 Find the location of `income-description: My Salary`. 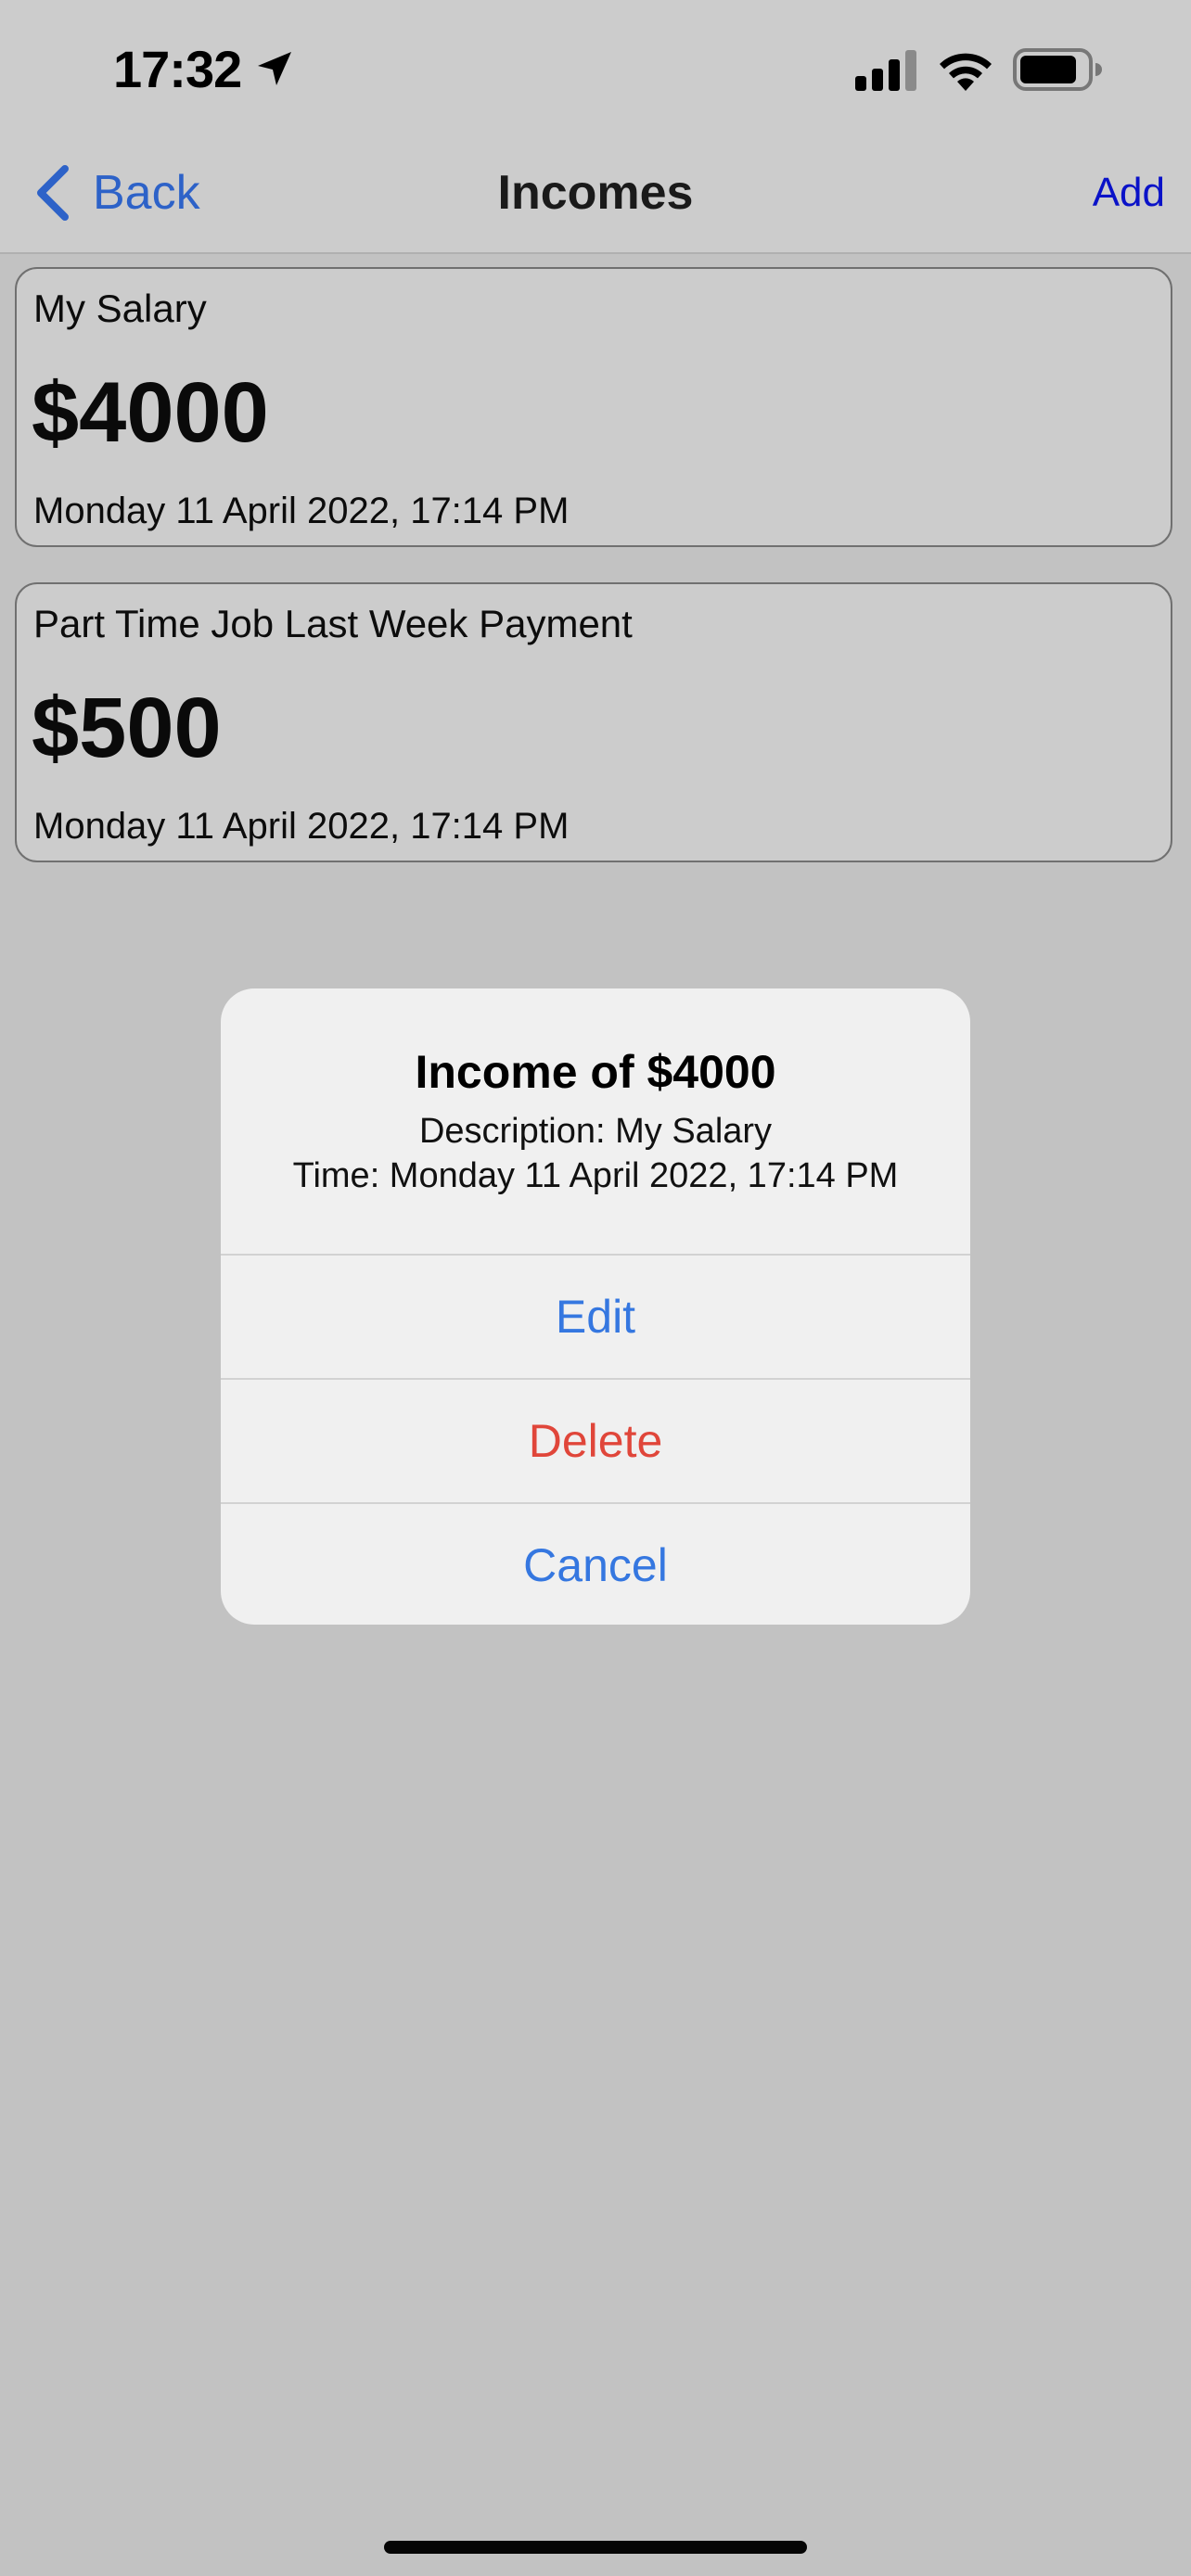

income-description: My Salary is located at coordinates (120, 308).